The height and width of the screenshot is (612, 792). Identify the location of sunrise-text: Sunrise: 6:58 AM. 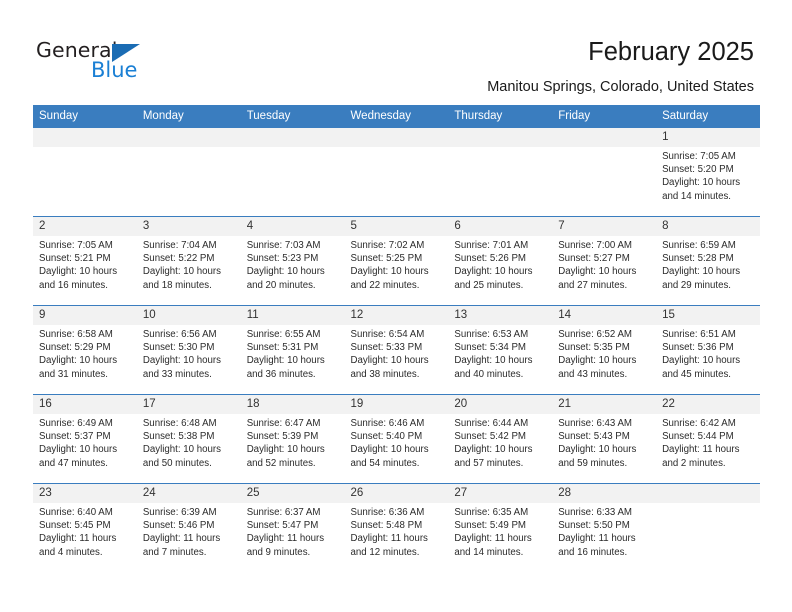
(76, 334).